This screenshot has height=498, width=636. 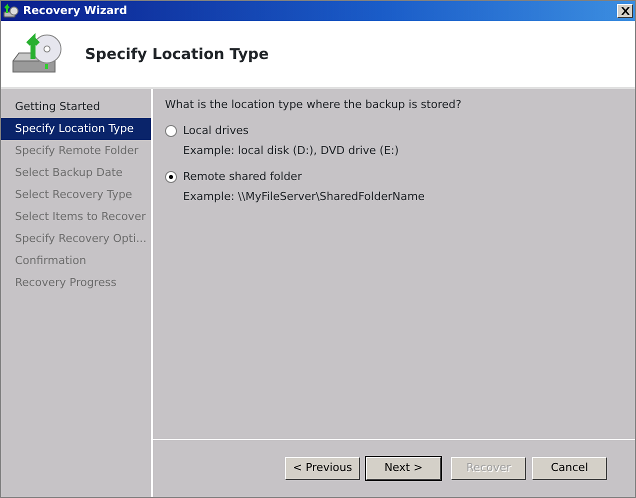 I want to click on option-label: Local drives, so click(x=216, y=130).